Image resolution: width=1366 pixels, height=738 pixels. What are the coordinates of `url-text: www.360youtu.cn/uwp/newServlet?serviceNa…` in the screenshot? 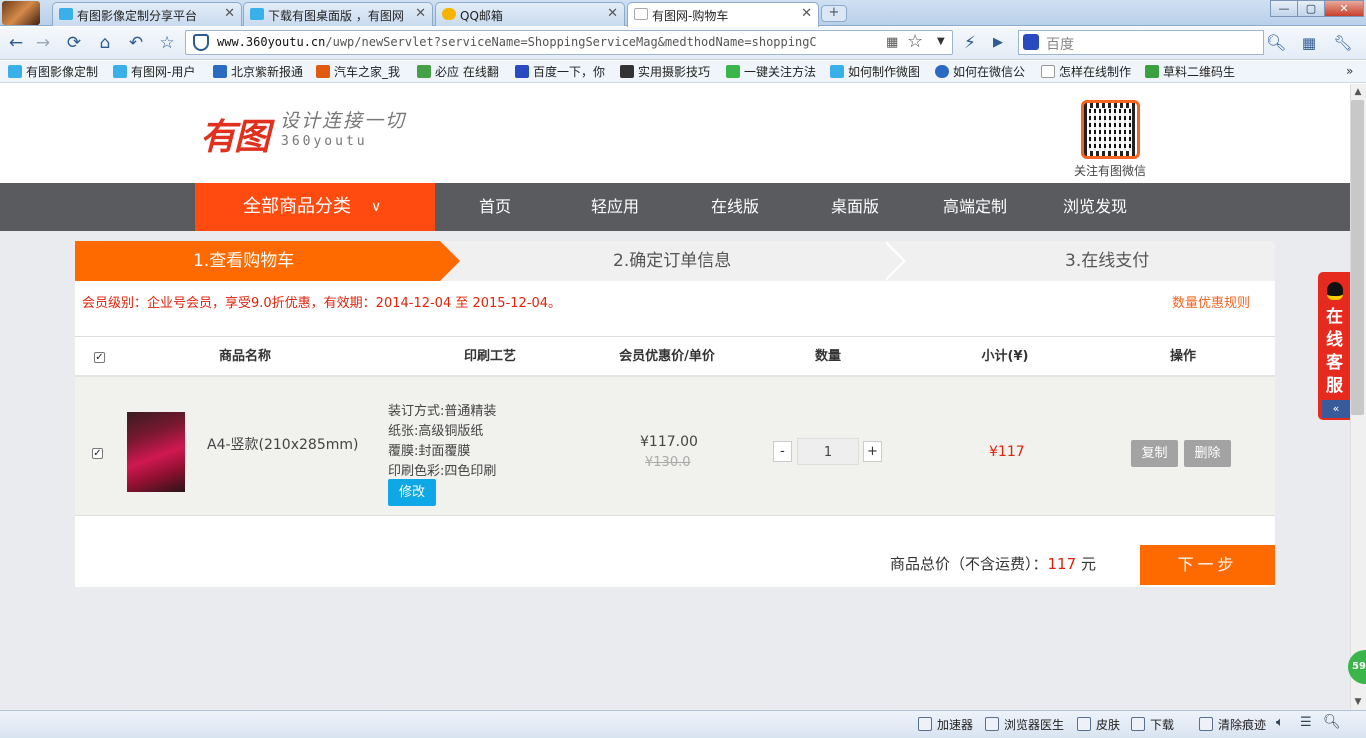 It's located at (549, 43).